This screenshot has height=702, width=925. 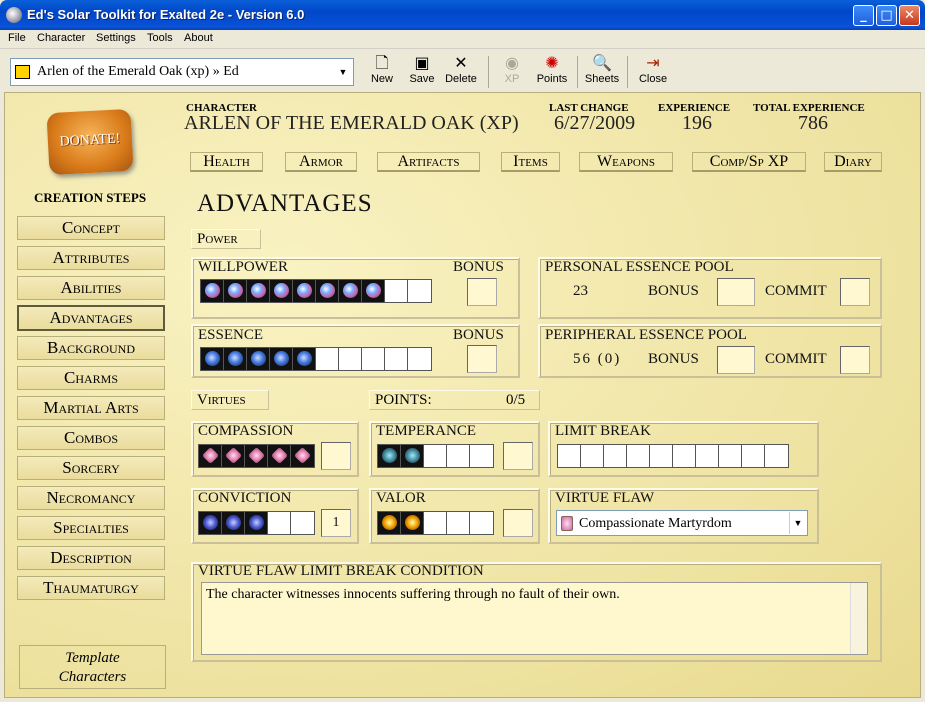 I want to click on template-characters-button: Template Characters, so click(x=92, y=667).